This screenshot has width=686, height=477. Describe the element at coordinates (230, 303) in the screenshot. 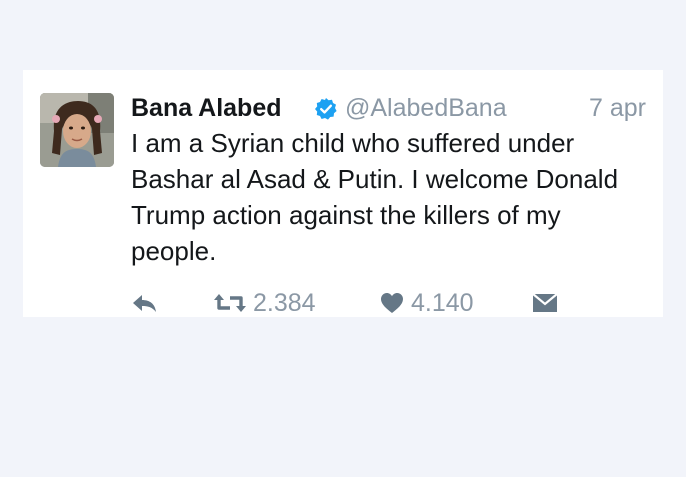

I see `retweet-icon` at that location.